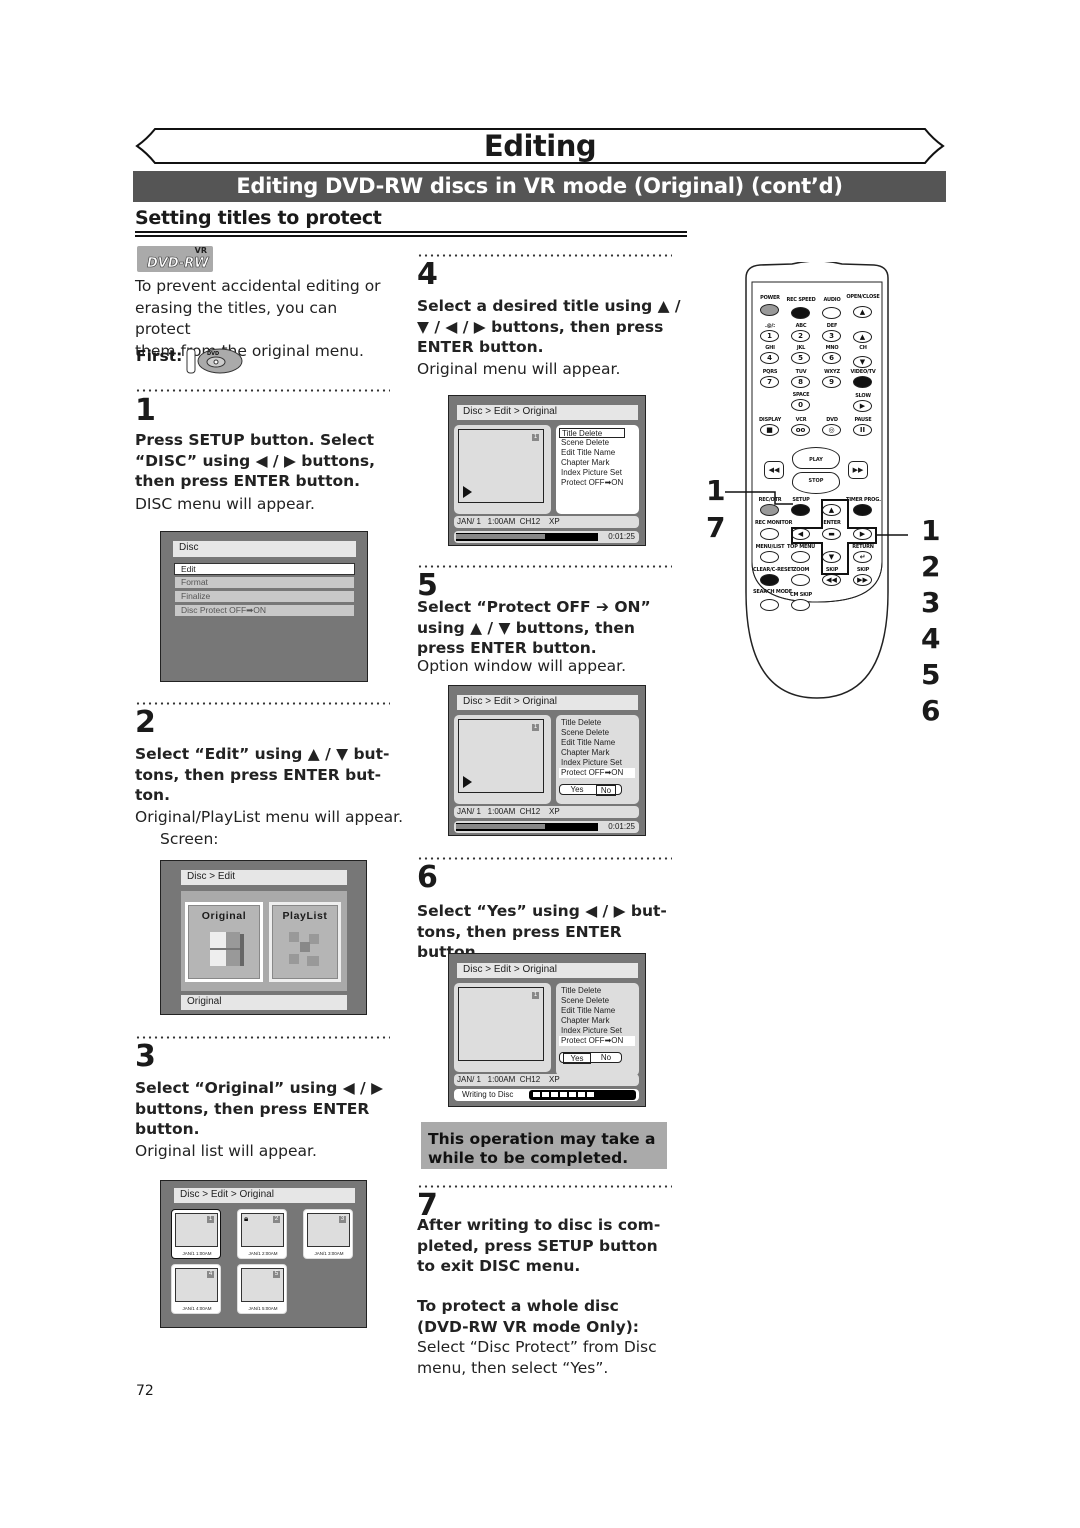  Describe the element at coordinates (800, 336) in the screenshot. I see `digit-2-button: 2` at that location.